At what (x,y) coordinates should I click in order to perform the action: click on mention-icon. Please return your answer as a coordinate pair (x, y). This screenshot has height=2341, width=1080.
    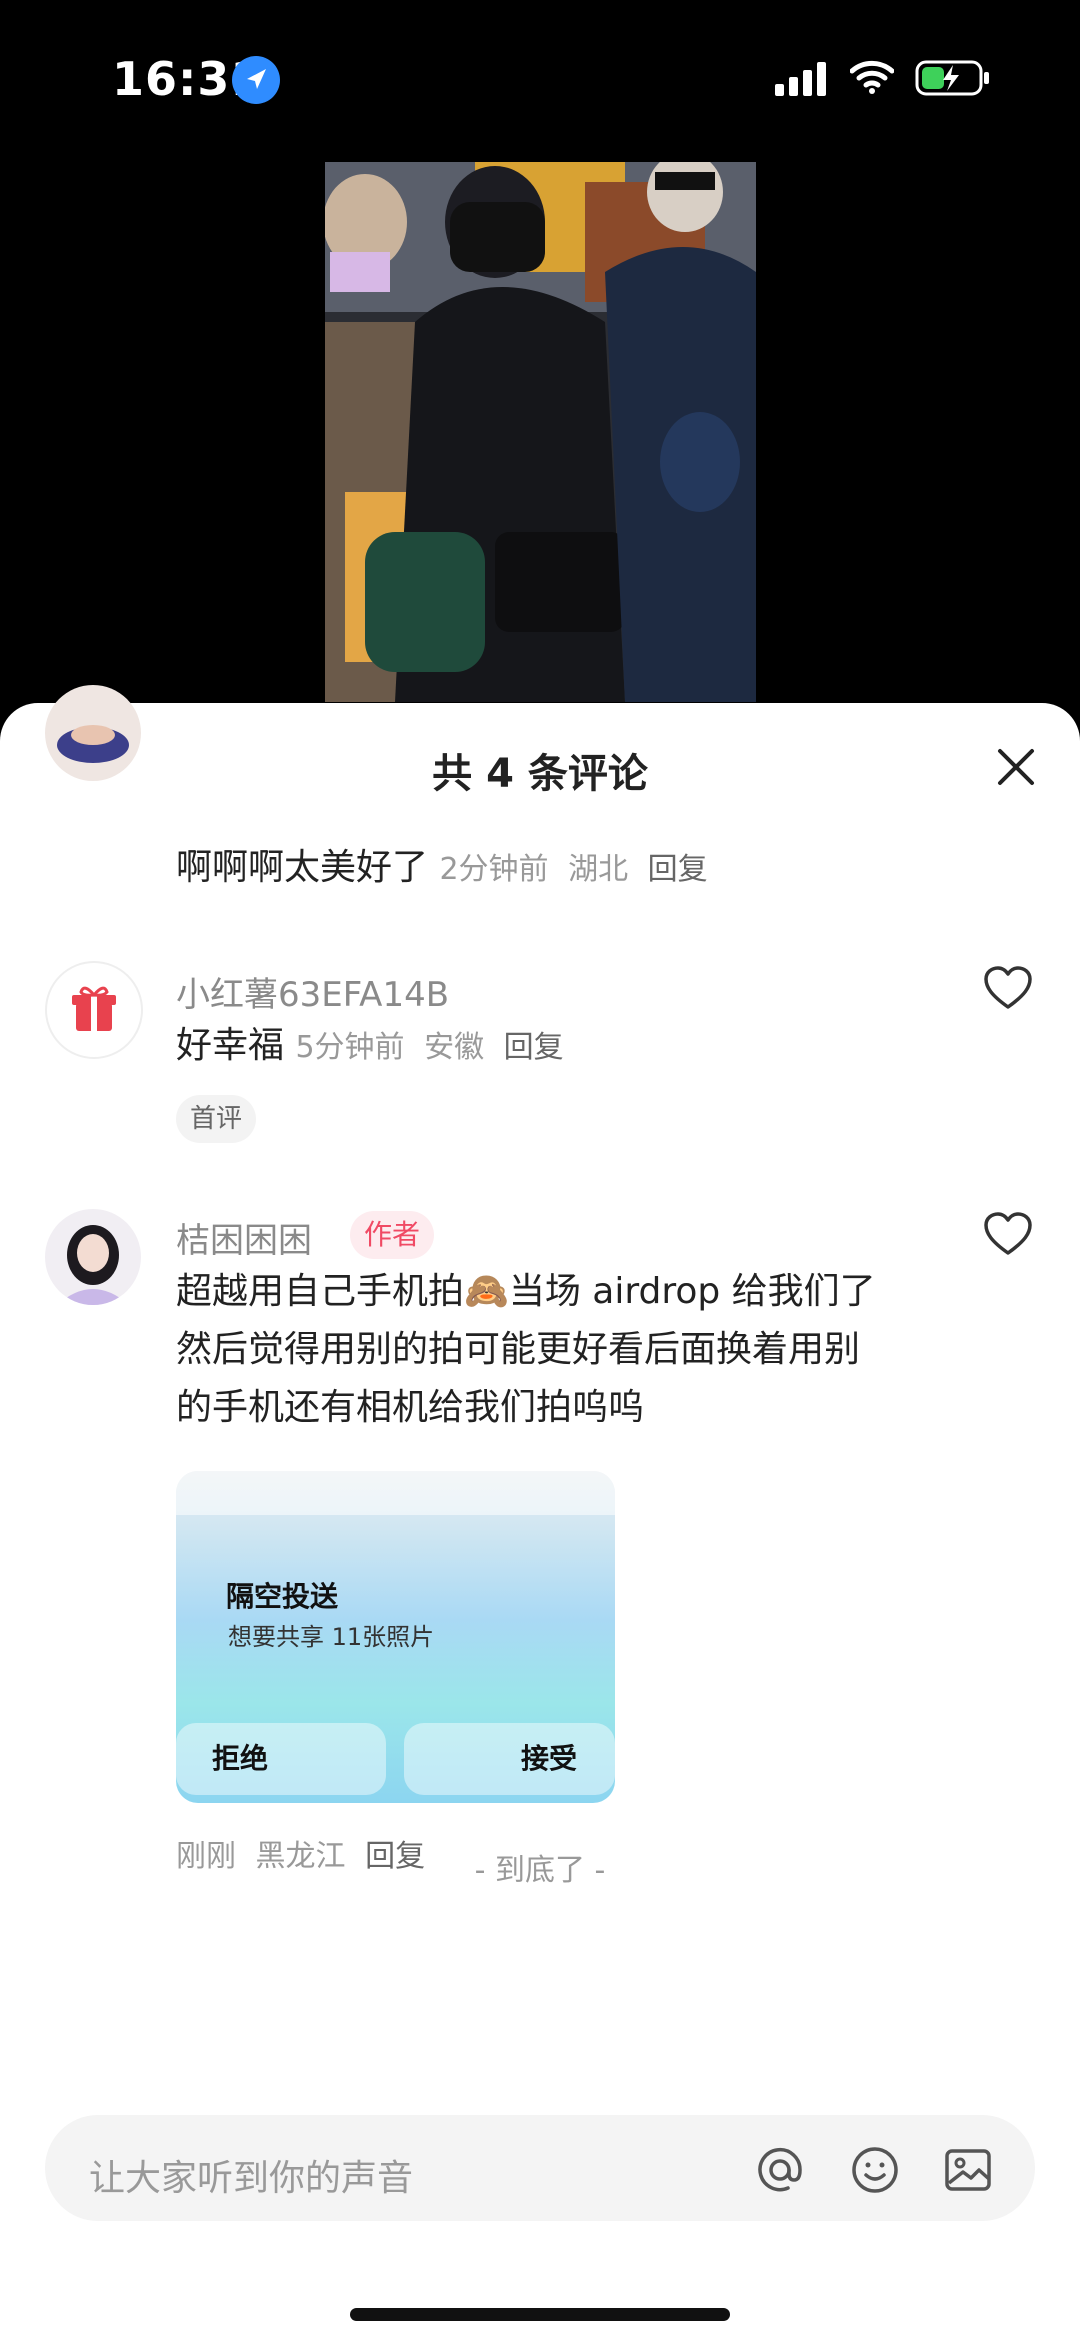
    Looking at the image, I should click on (780, 2170).